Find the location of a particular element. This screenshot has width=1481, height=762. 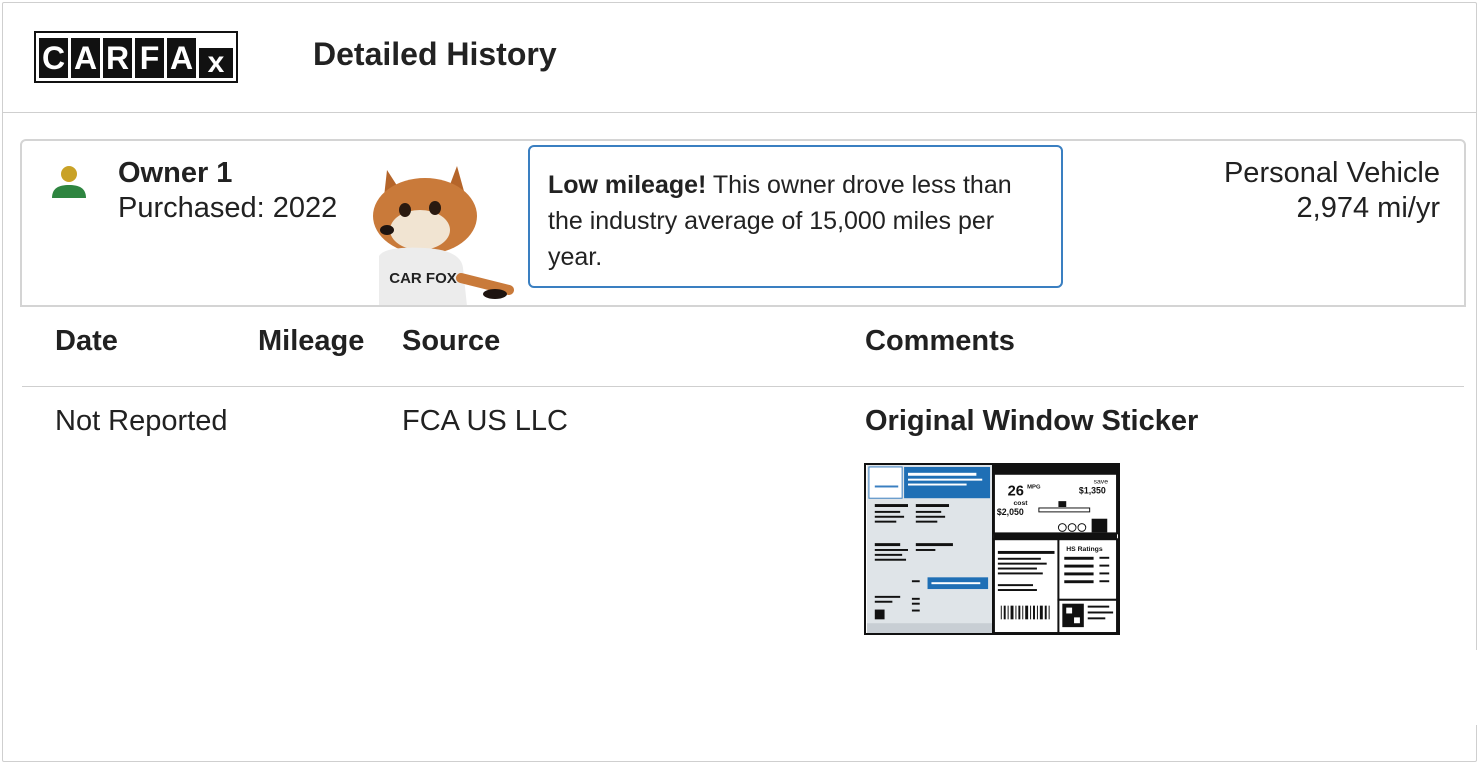

logo-letter: R is located at coordinates (117, 58).